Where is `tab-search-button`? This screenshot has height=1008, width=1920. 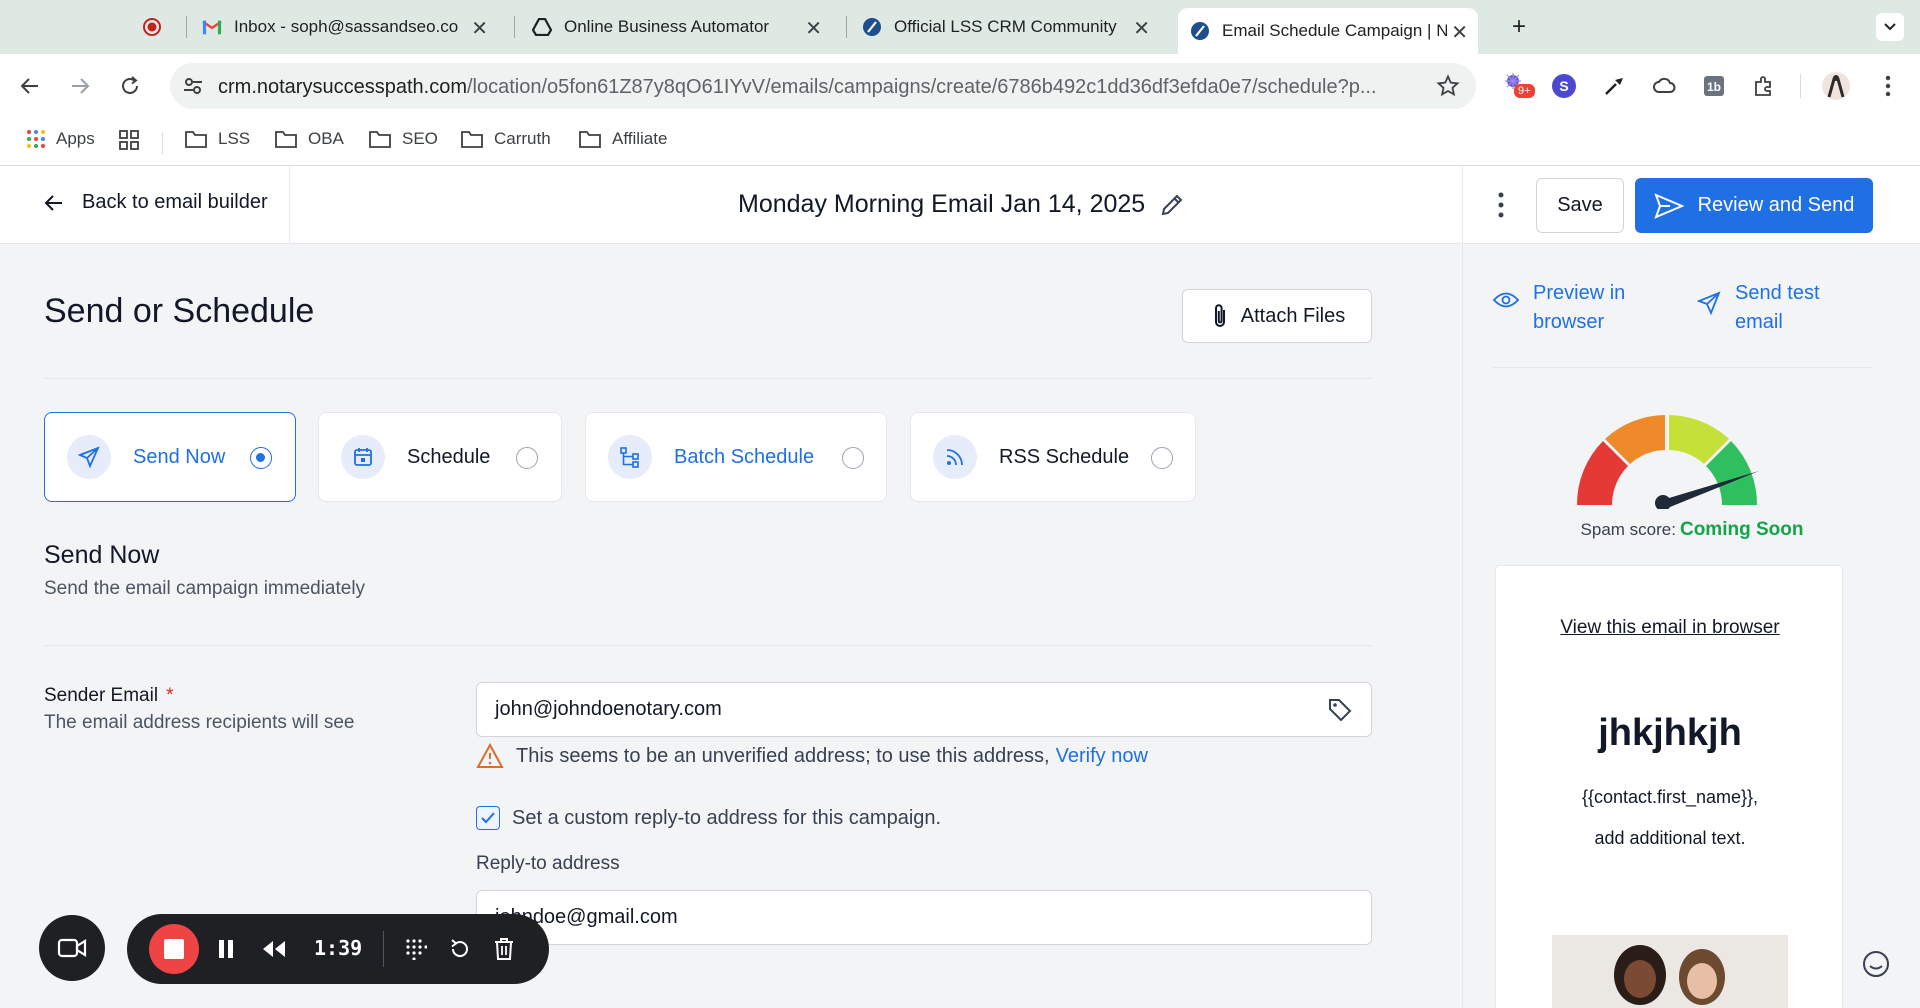 tab-search-button is located at coordinates (1891, 27).